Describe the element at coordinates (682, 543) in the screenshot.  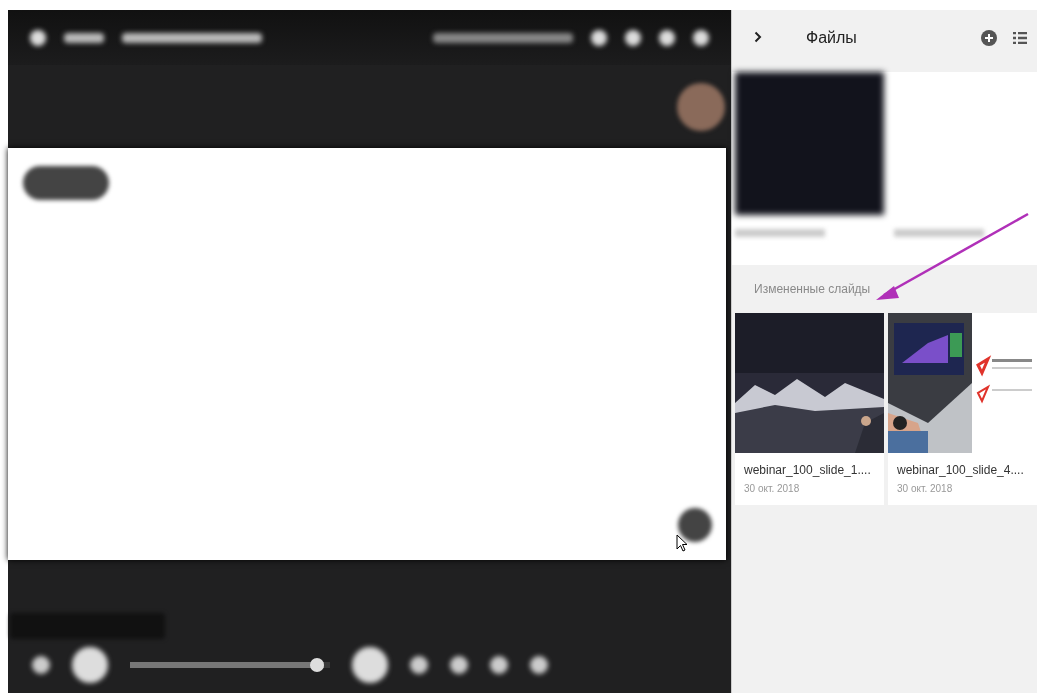
I see `cursor-icon` at that location.